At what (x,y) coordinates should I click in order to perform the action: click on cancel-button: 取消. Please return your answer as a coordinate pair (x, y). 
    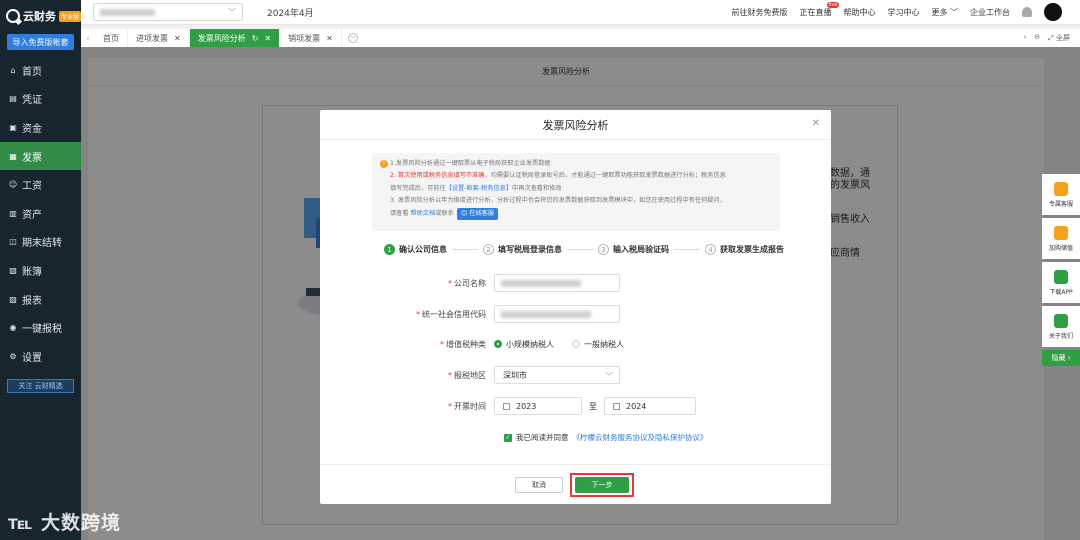
    Looking at the image, I should click on (539, 485).